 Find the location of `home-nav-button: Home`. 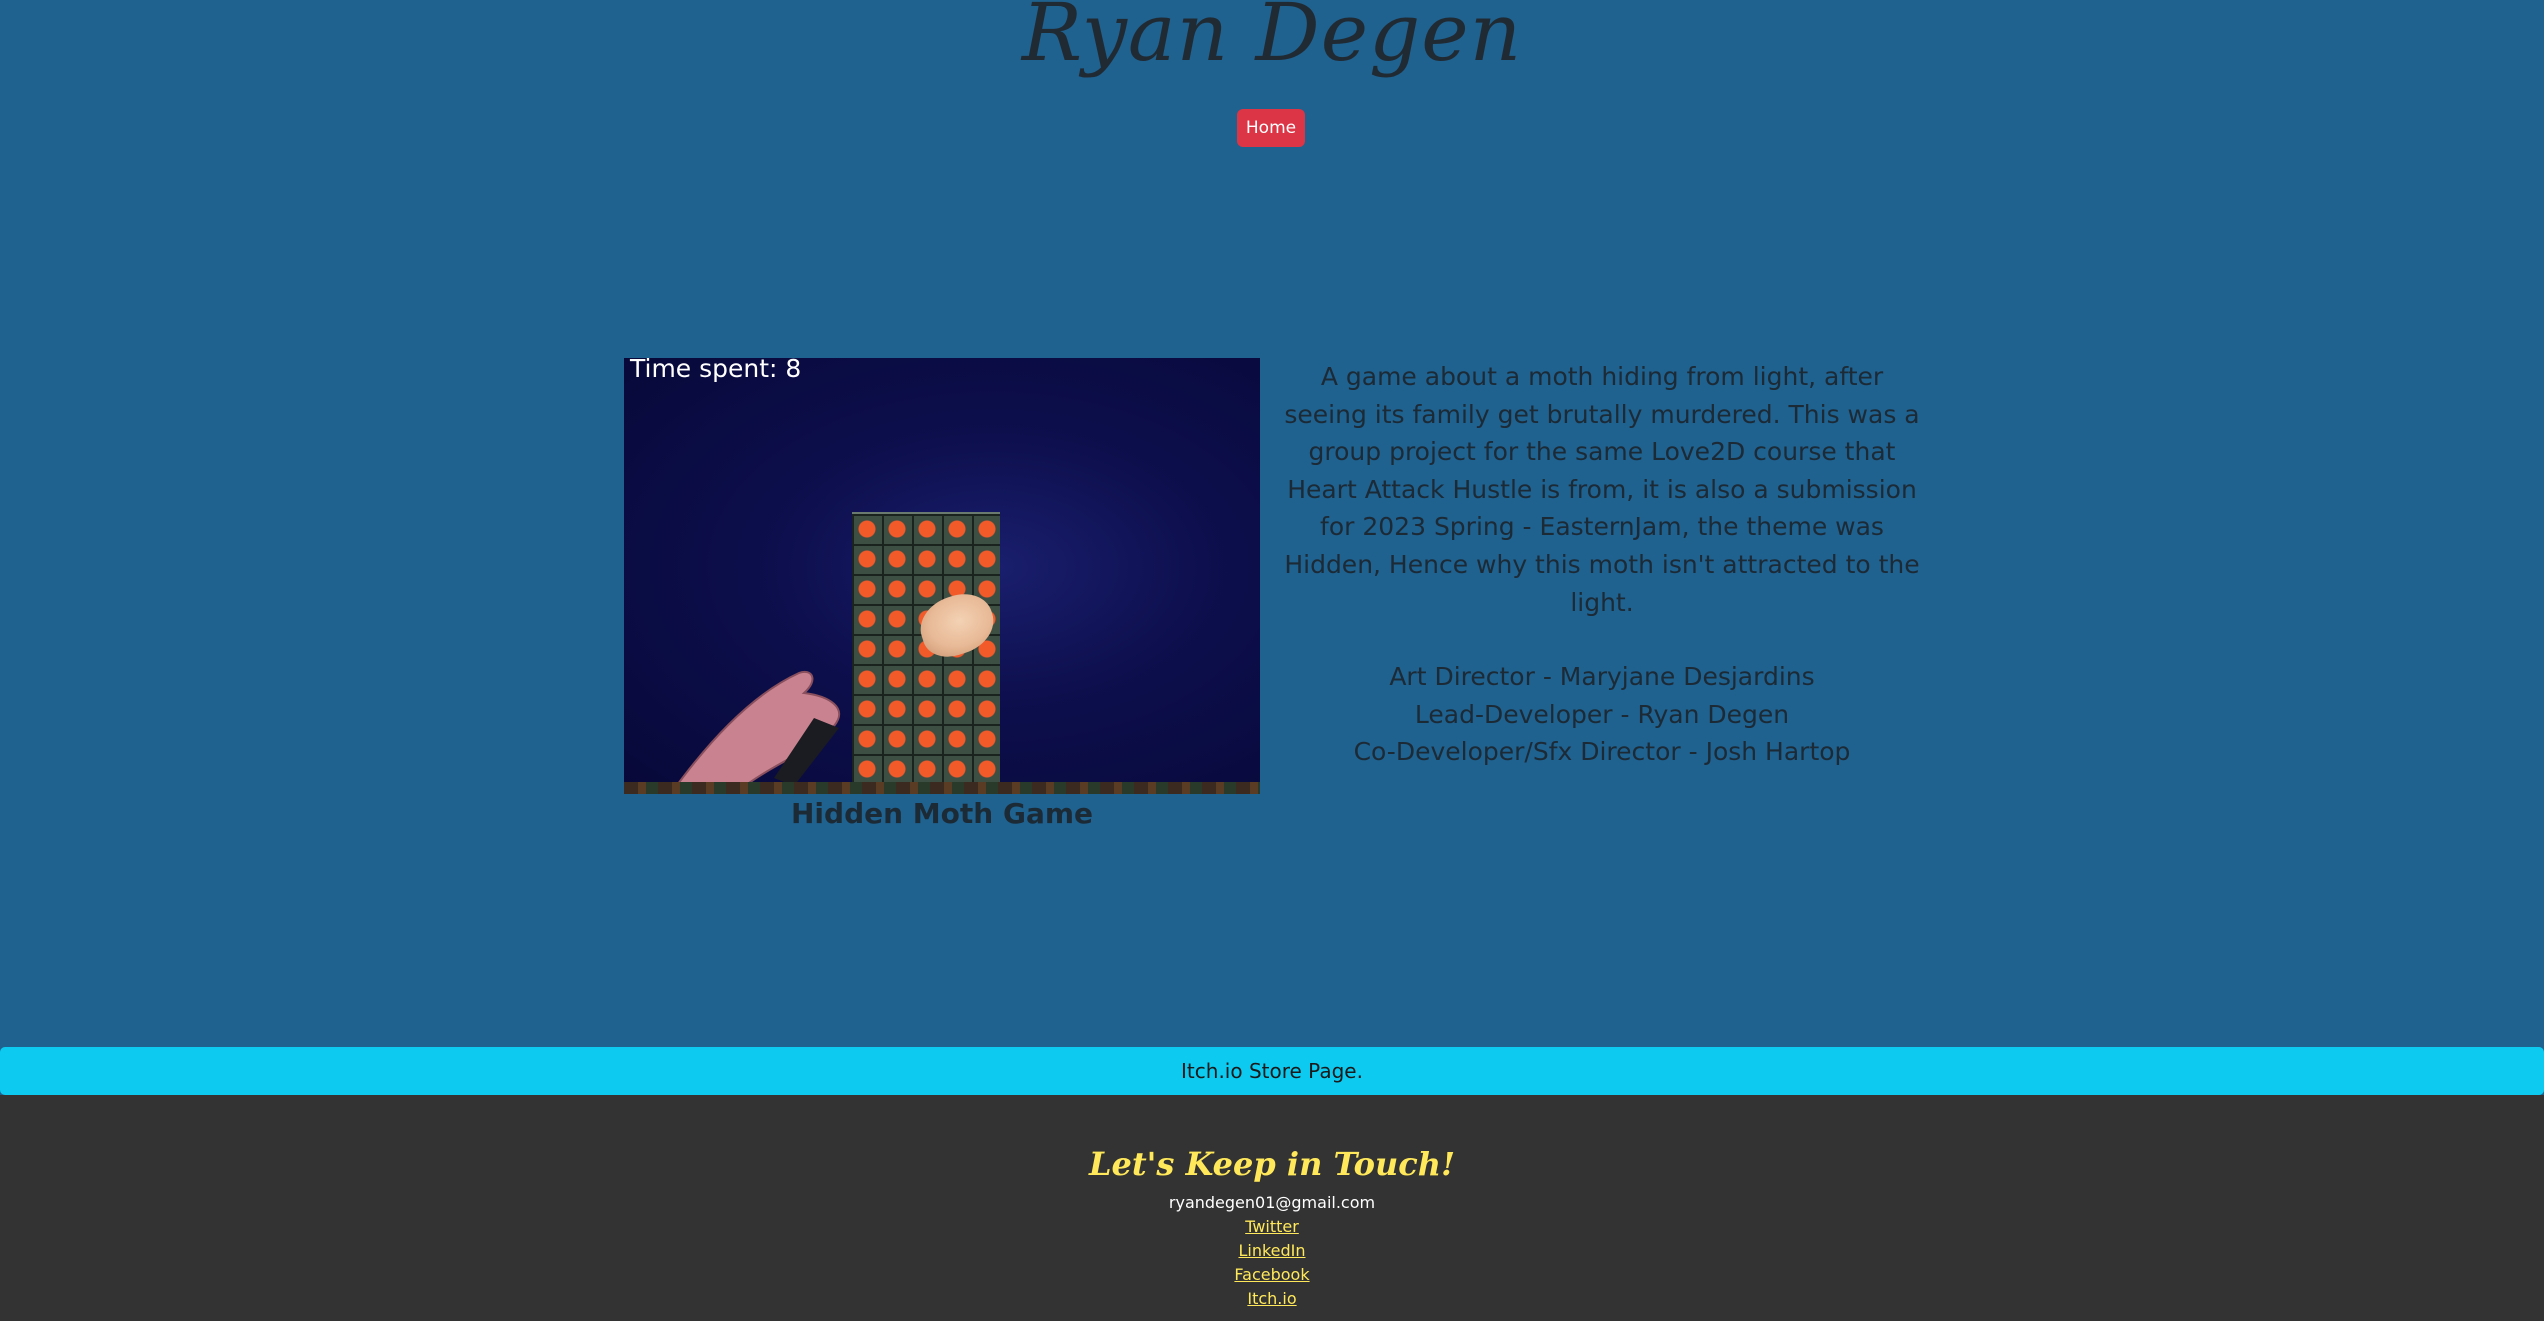

home-nav-button: Home is located at coordinates (1271, 128).